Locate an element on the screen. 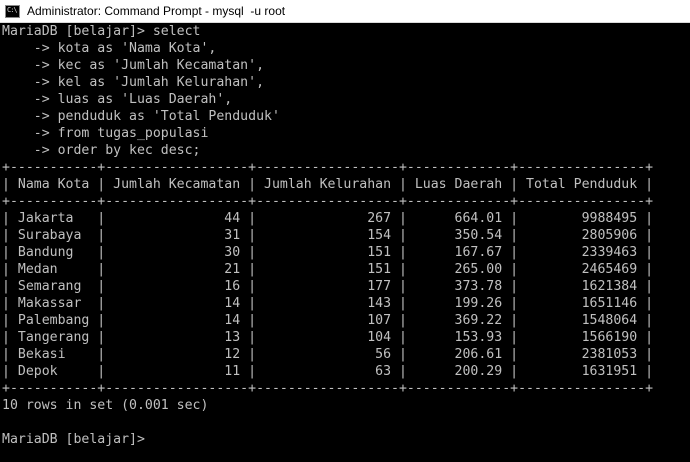  table-row: | Medan | 21 | 151 | 265.00 | 2465469 | is located at coordinates (328, 269).